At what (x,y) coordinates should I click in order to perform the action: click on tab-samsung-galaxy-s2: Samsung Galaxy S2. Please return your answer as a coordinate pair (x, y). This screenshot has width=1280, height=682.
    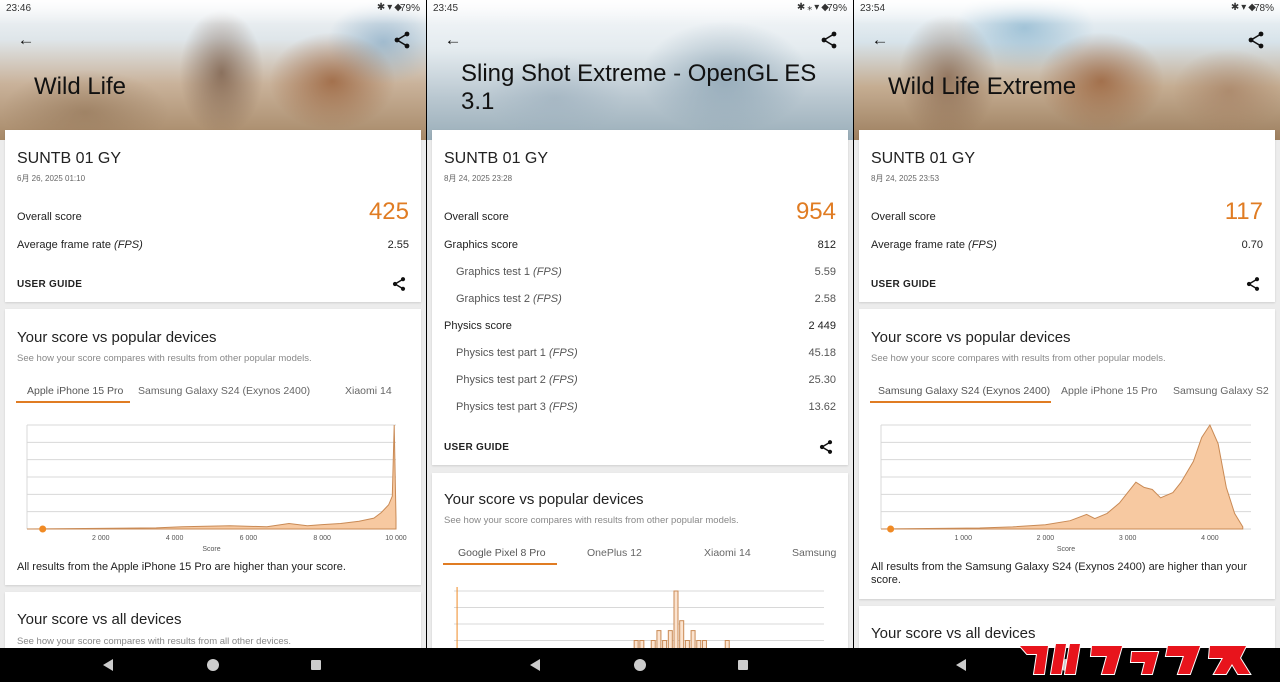
    Looking at the image, I should click on (1221, 394).